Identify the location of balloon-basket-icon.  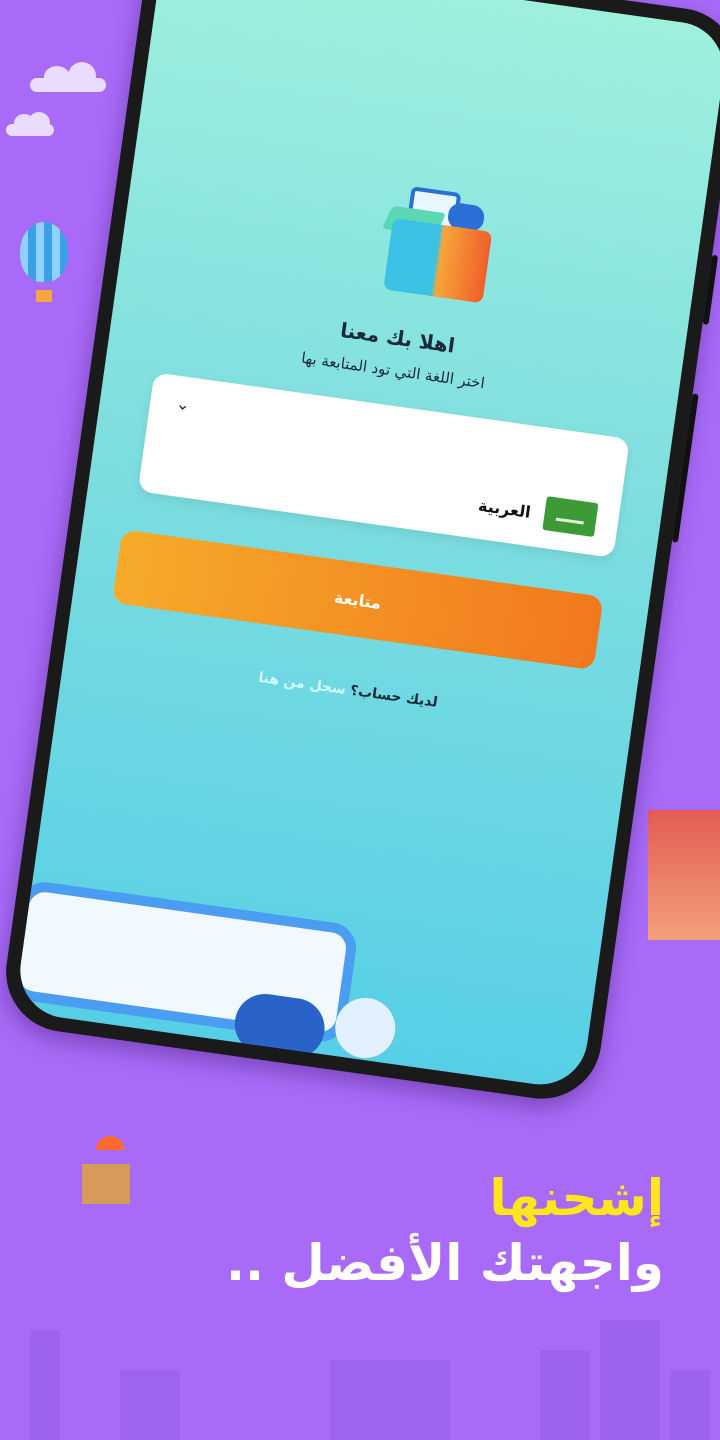
(44, 296).